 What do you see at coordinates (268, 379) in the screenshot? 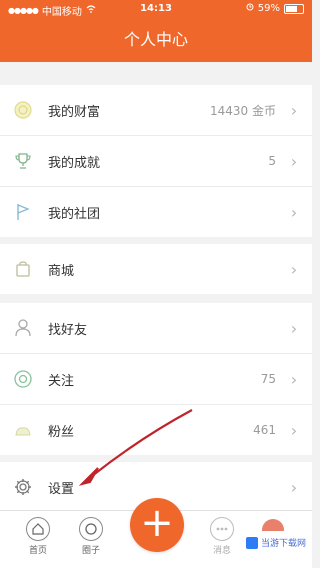
I see `menu-row-value: 75` at bounding box center [268, 379].